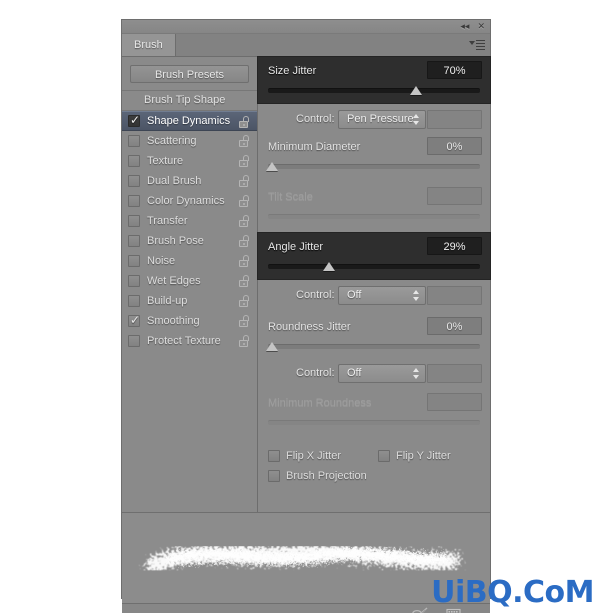 The width and height of the screenshot is (600, 613). I want to click on size-jitter-track, so click(374, 90).